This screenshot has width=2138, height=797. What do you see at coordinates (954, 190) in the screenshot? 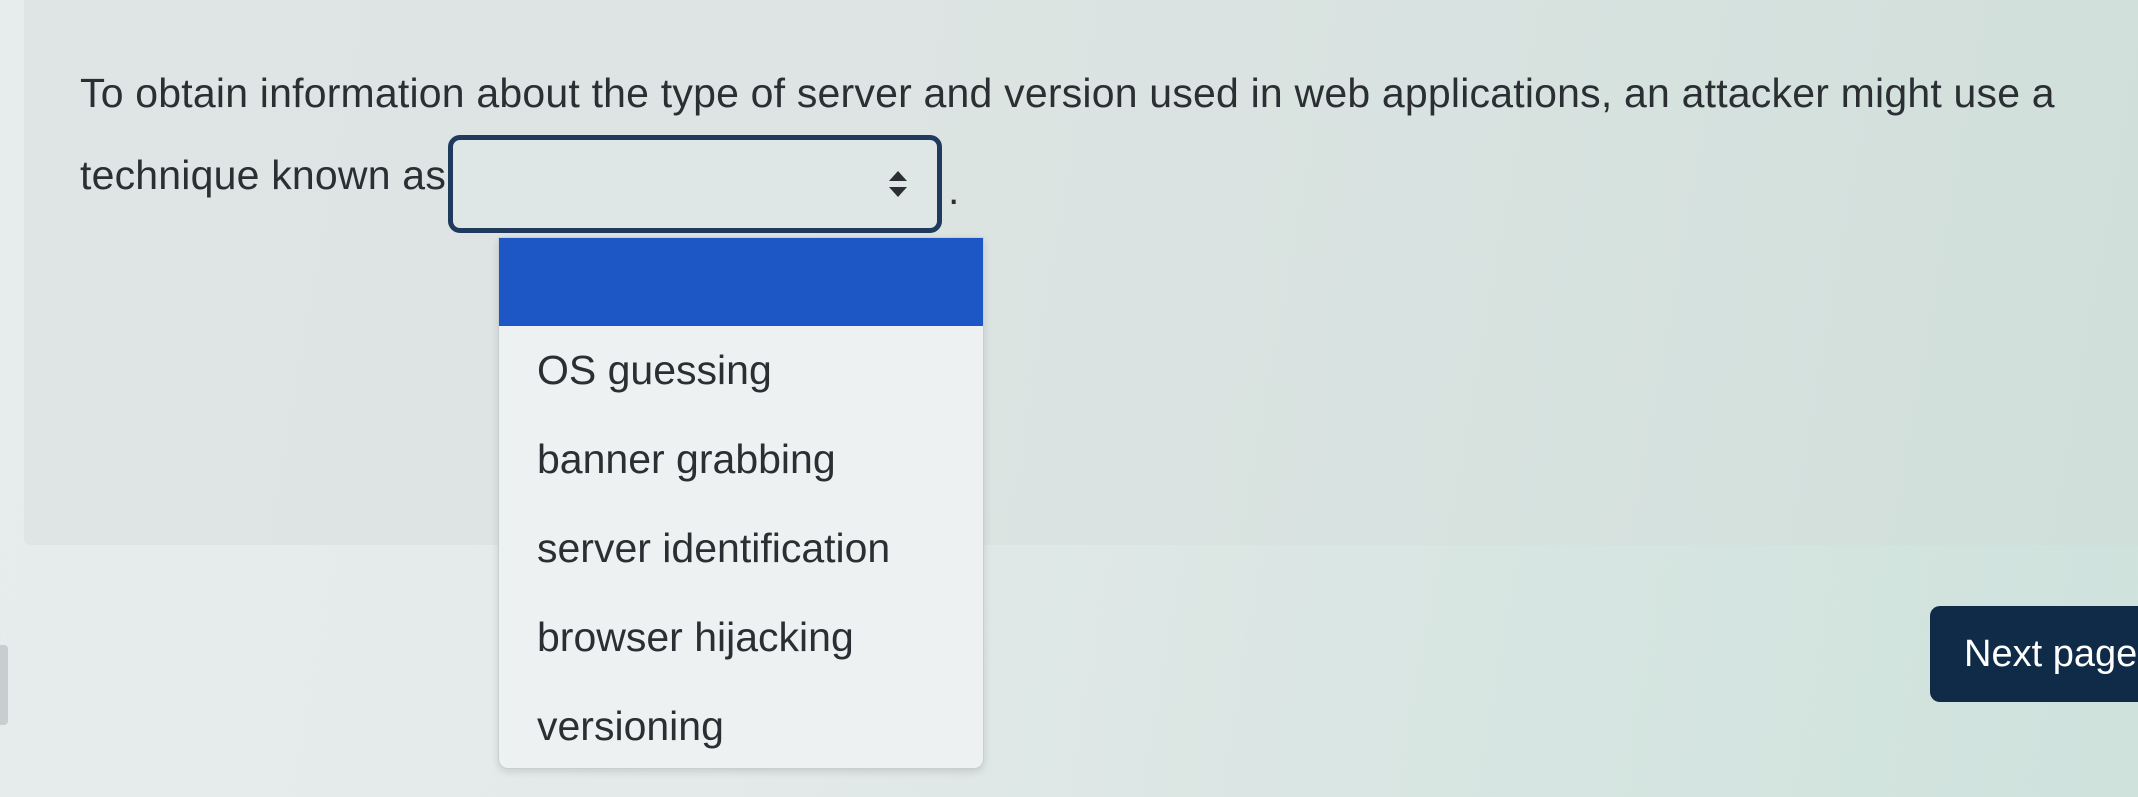
I see `question-suffix: .` at bounding box center [954, 190].